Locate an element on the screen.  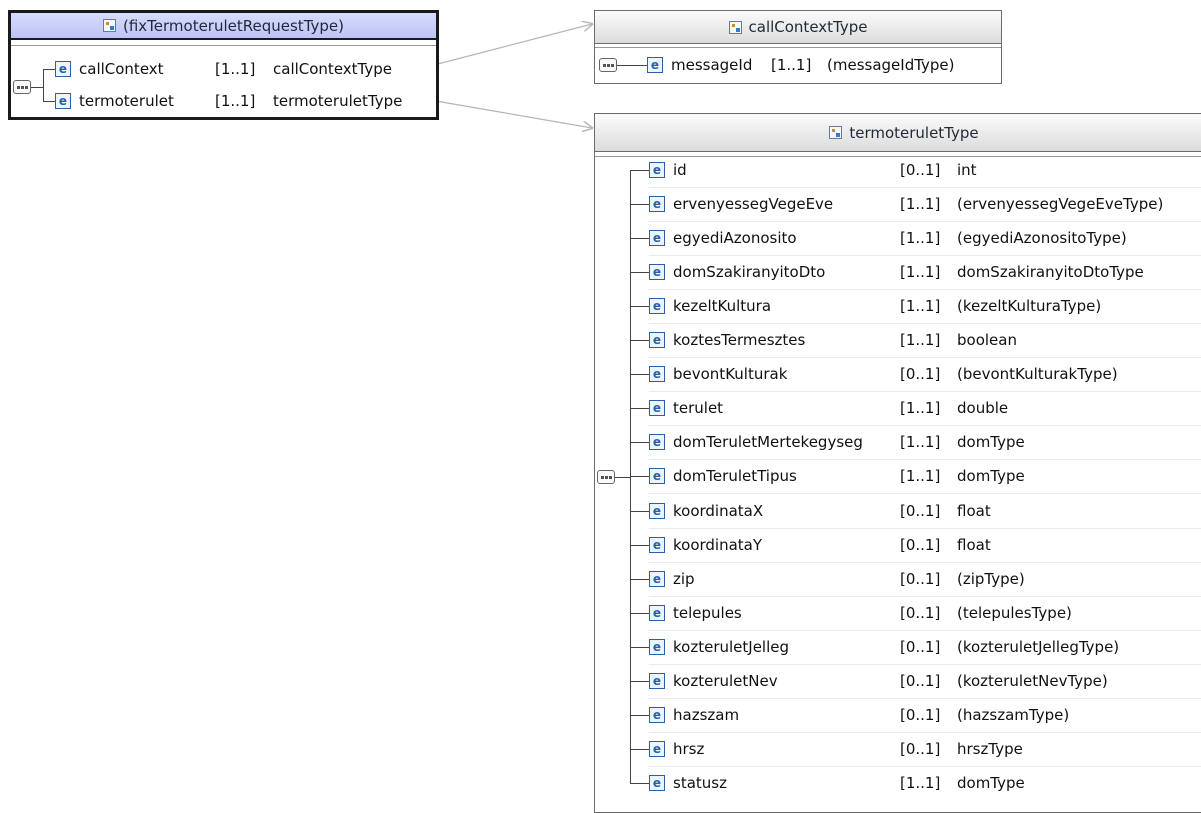
element-name: telepules is located at coordinates (707, 613).